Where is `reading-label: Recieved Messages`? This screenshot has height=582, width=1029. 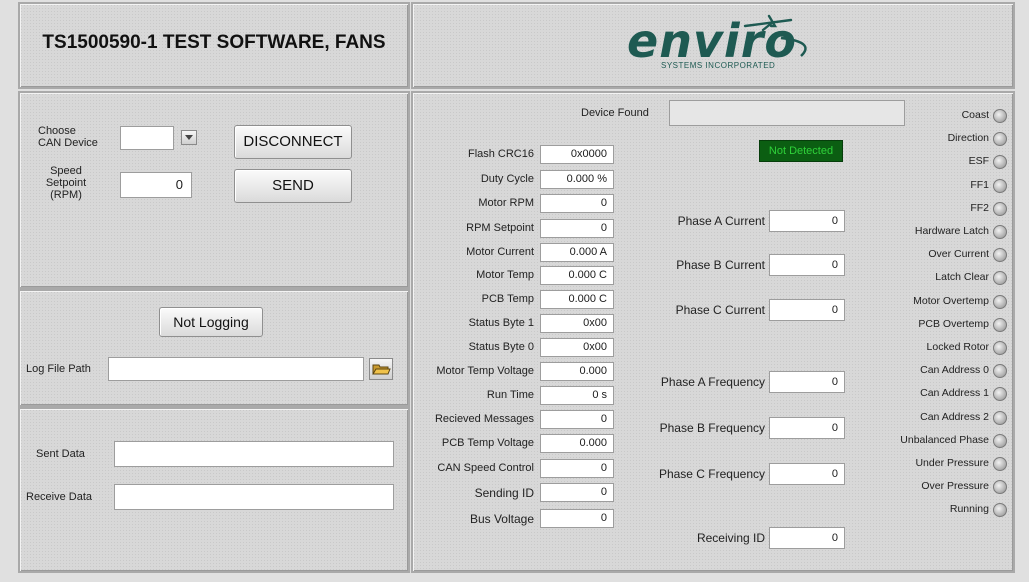 reading-label: Recieved Messages is located at coordinates (484, 419).